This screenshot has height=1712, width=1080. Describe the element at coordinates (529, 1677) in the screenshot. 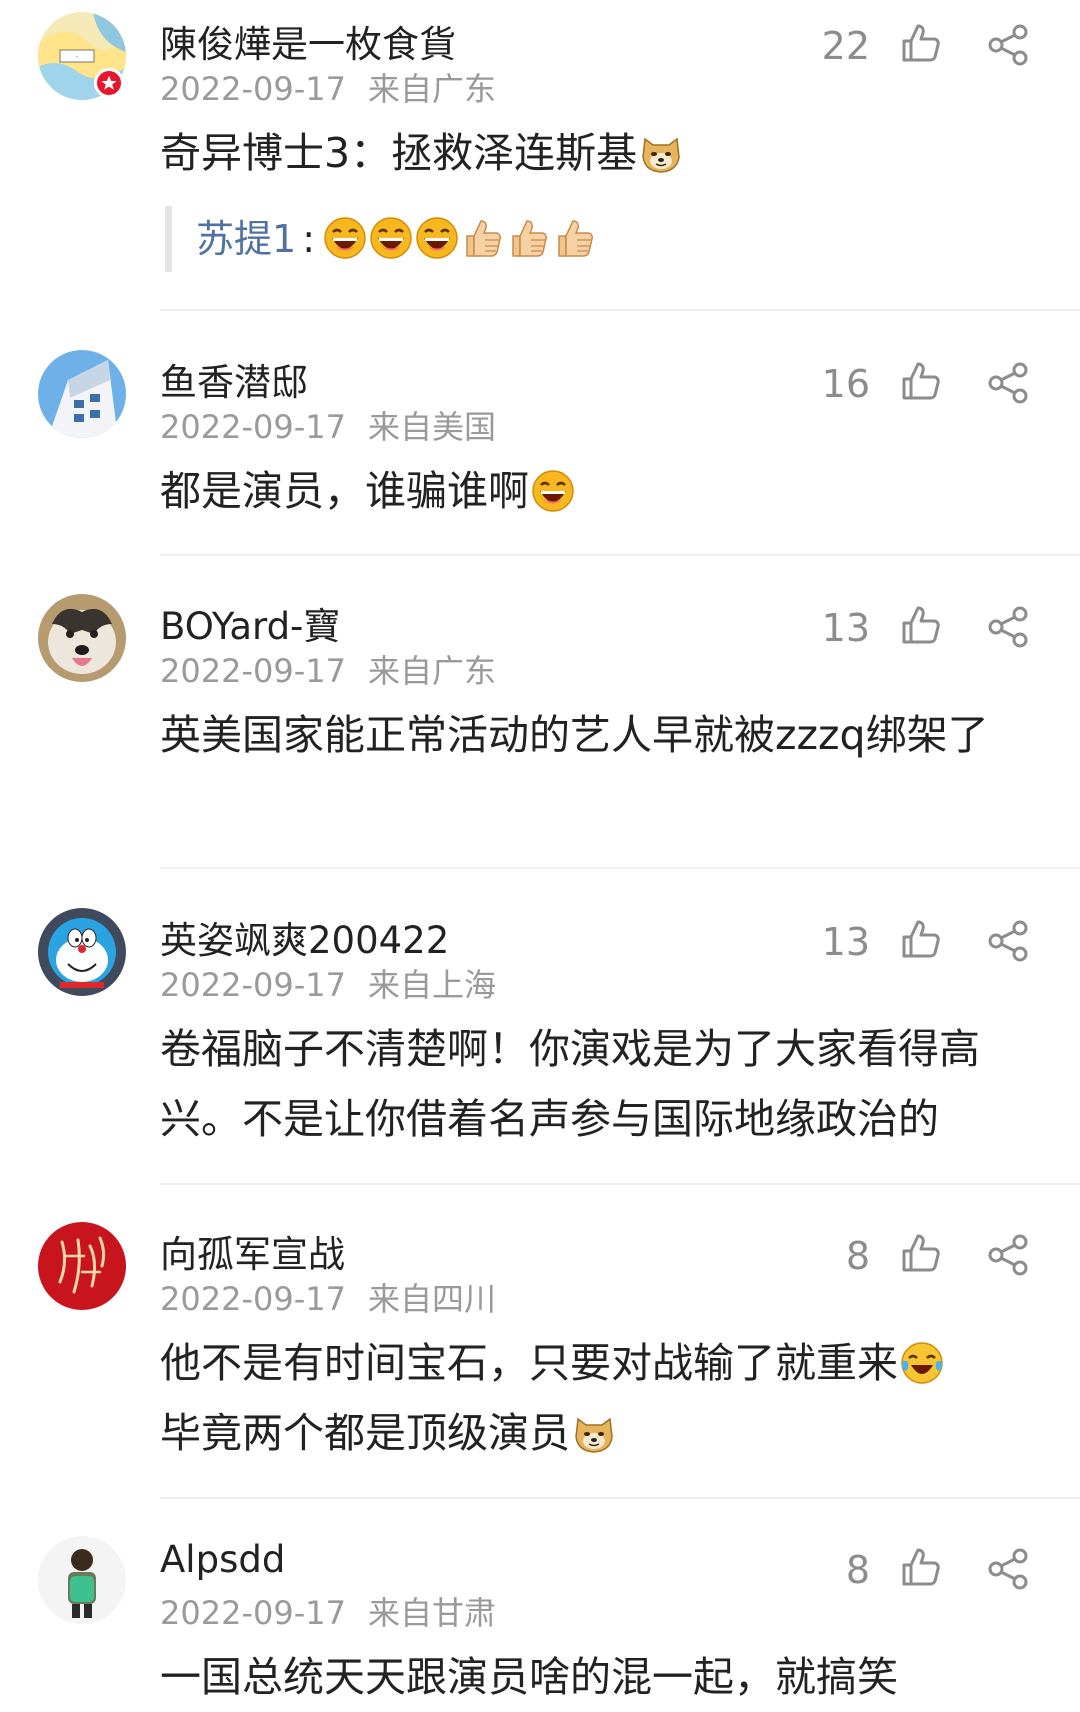

I see `comment-text: 一国总统天天跟演员啥的混一起，就搞笑` at that location.